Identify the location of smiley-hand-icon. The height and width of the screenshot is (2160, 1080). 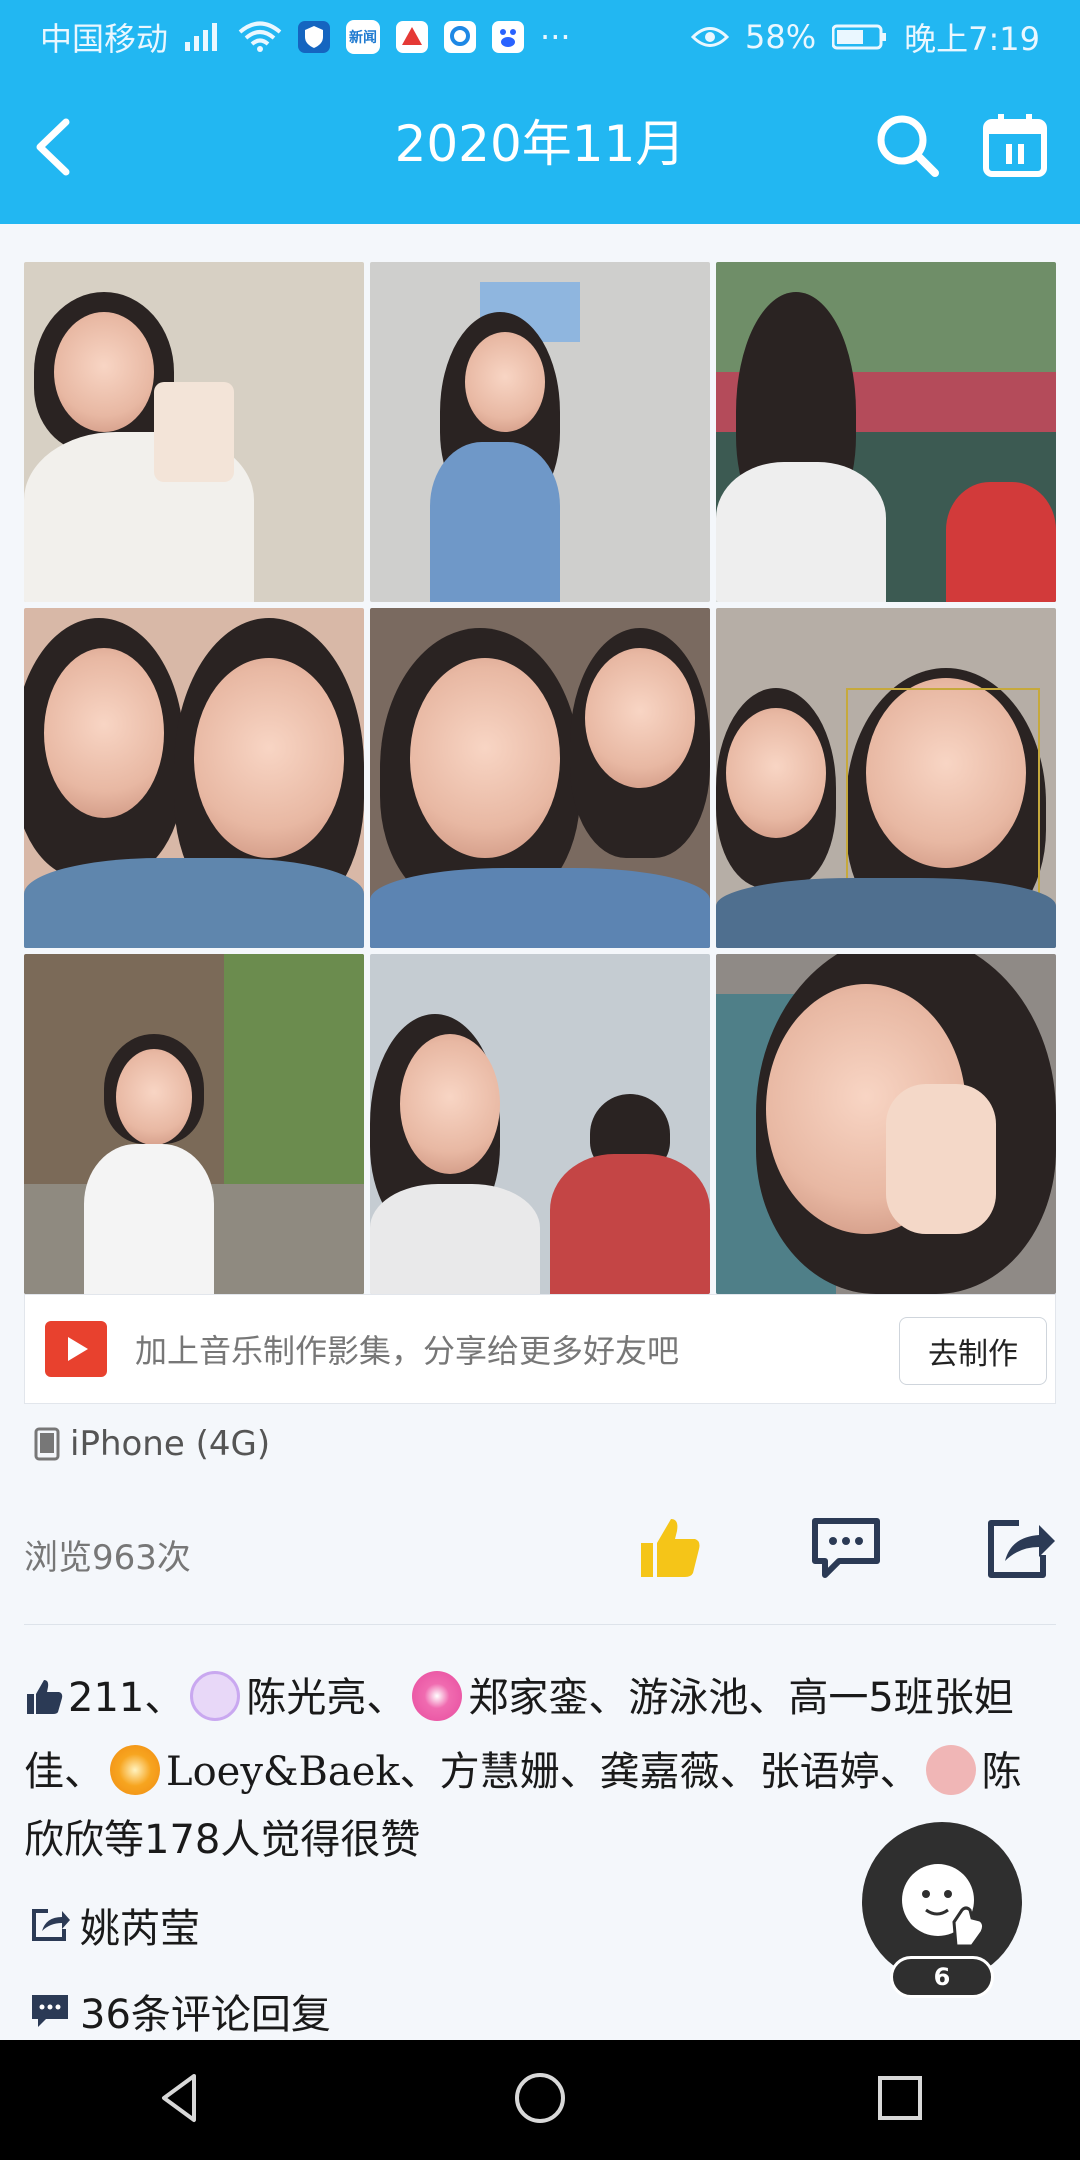
(944, 1906).